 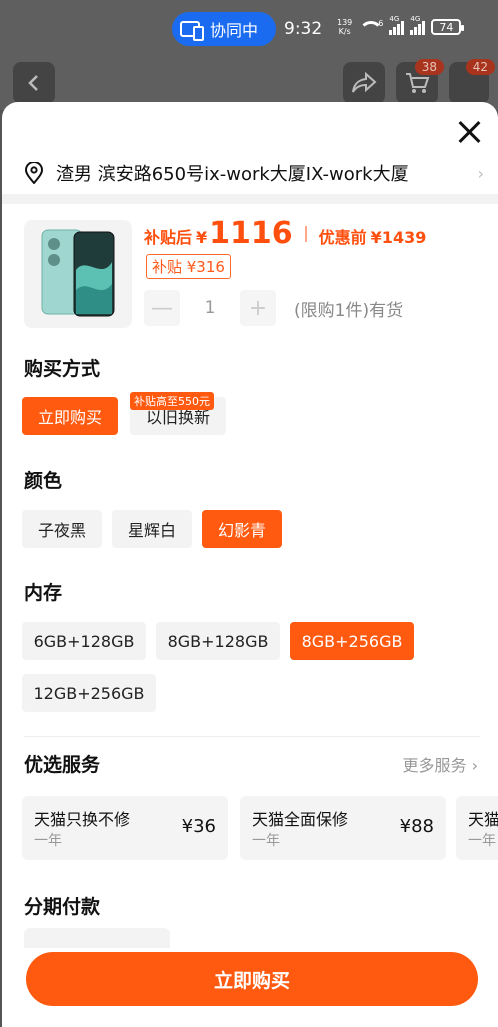 What do you see at coordinates (420, 81) in the screenshot?
I see `cart-button: 38` at bounding box center [420, 81].